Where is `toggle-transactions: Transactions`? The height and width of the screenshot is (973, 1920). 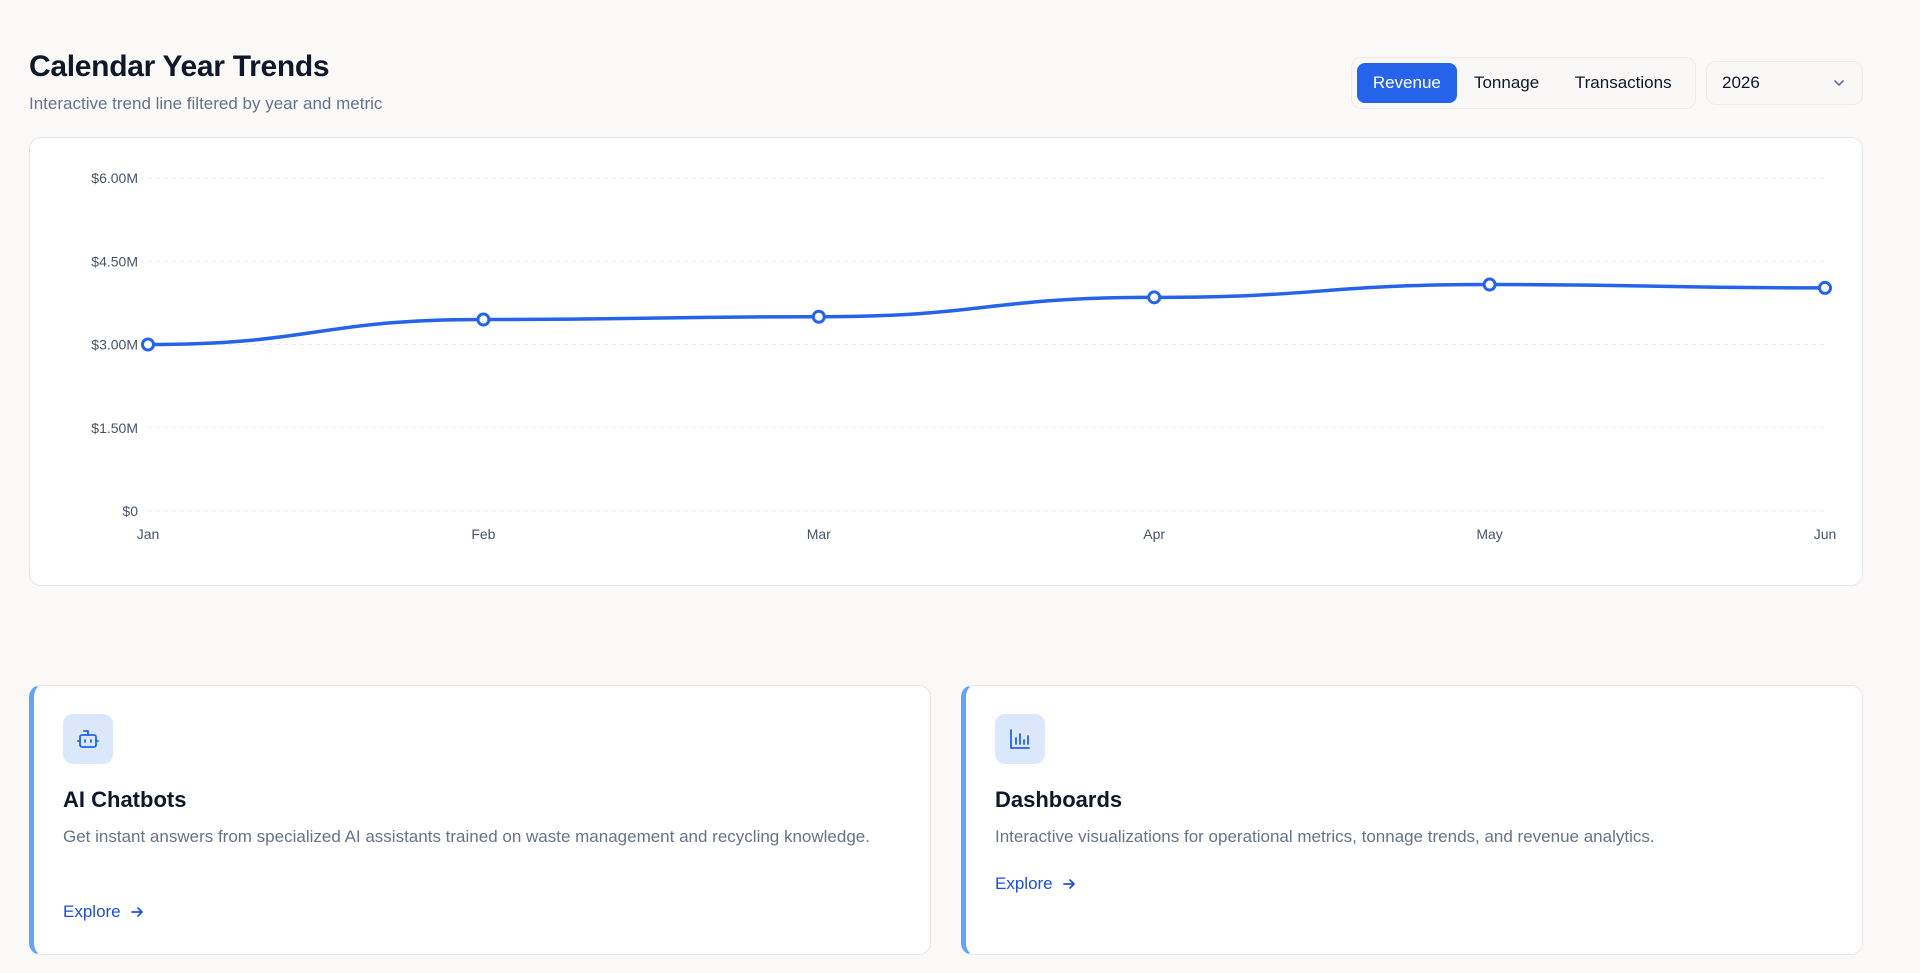
toggle-transactions: Transactions is located at coordinates (1623, 83).